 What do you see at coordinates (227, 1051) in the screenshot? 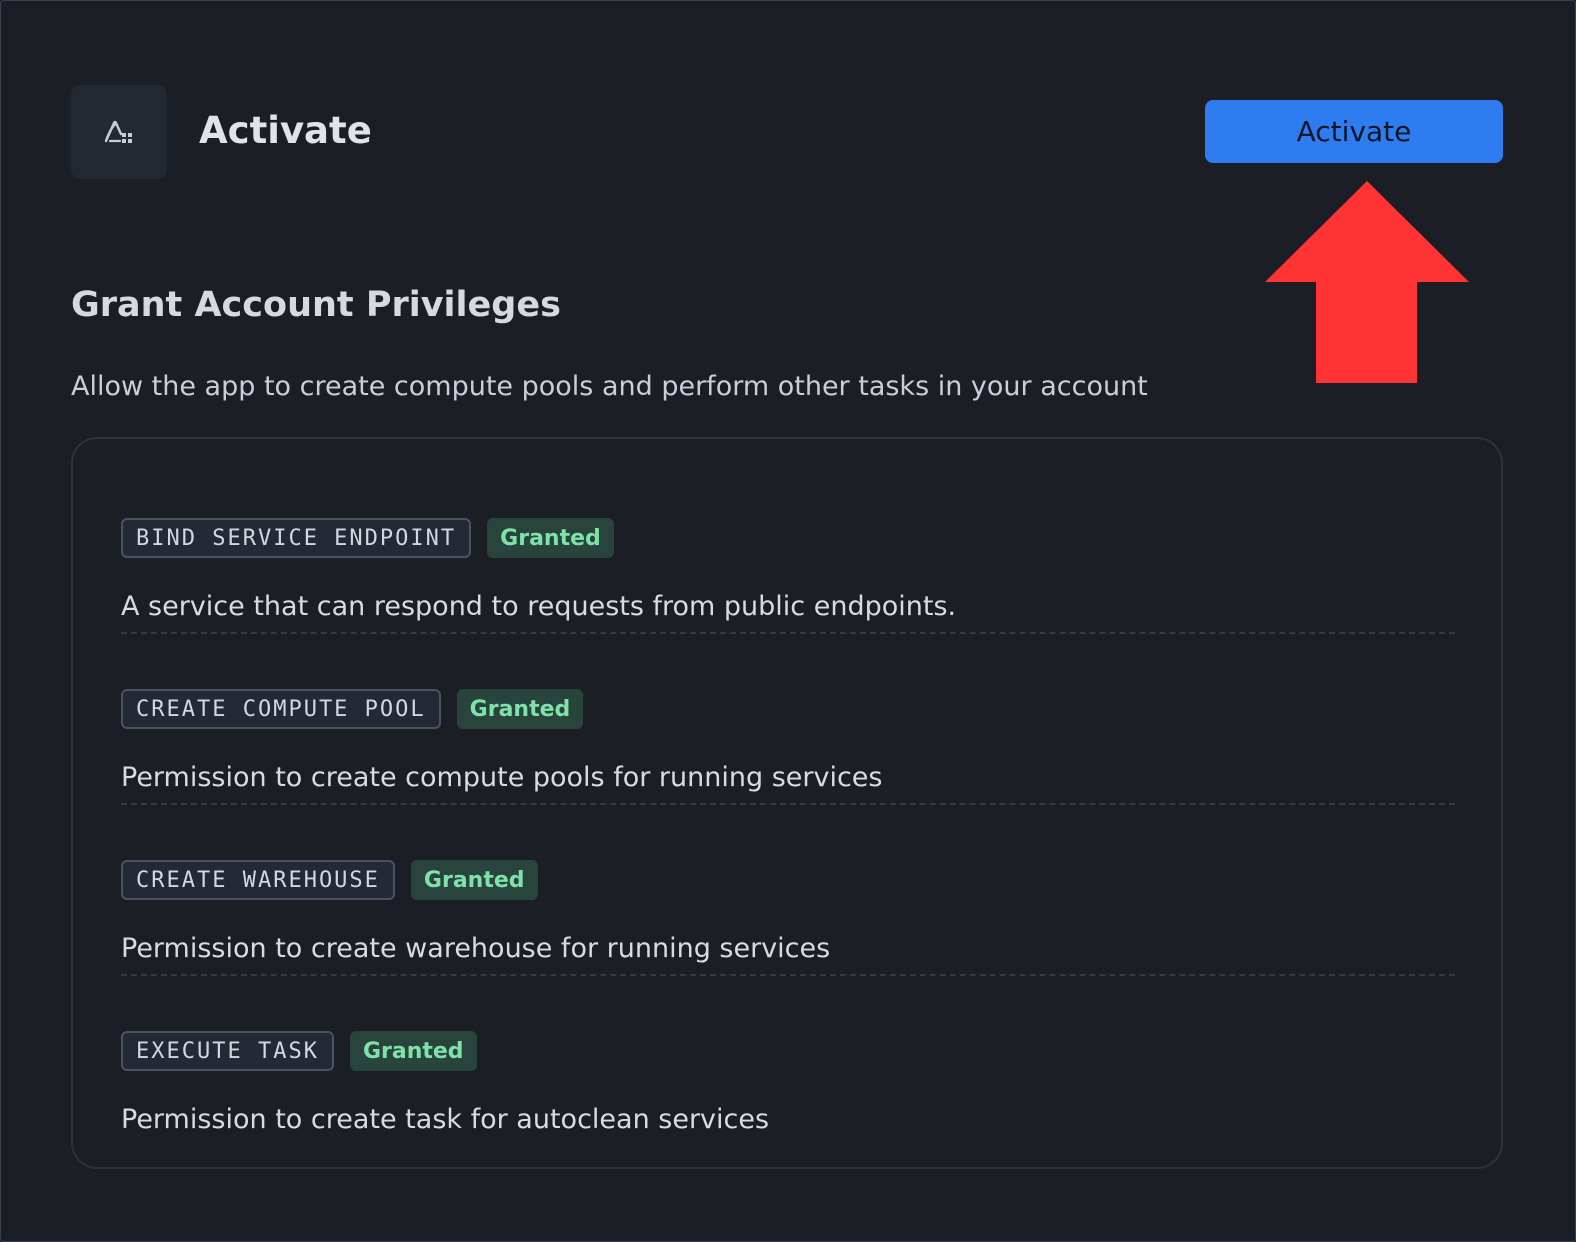
I see `privilege-name: EXECUTE TASK` at bounding box center [227, 1051].